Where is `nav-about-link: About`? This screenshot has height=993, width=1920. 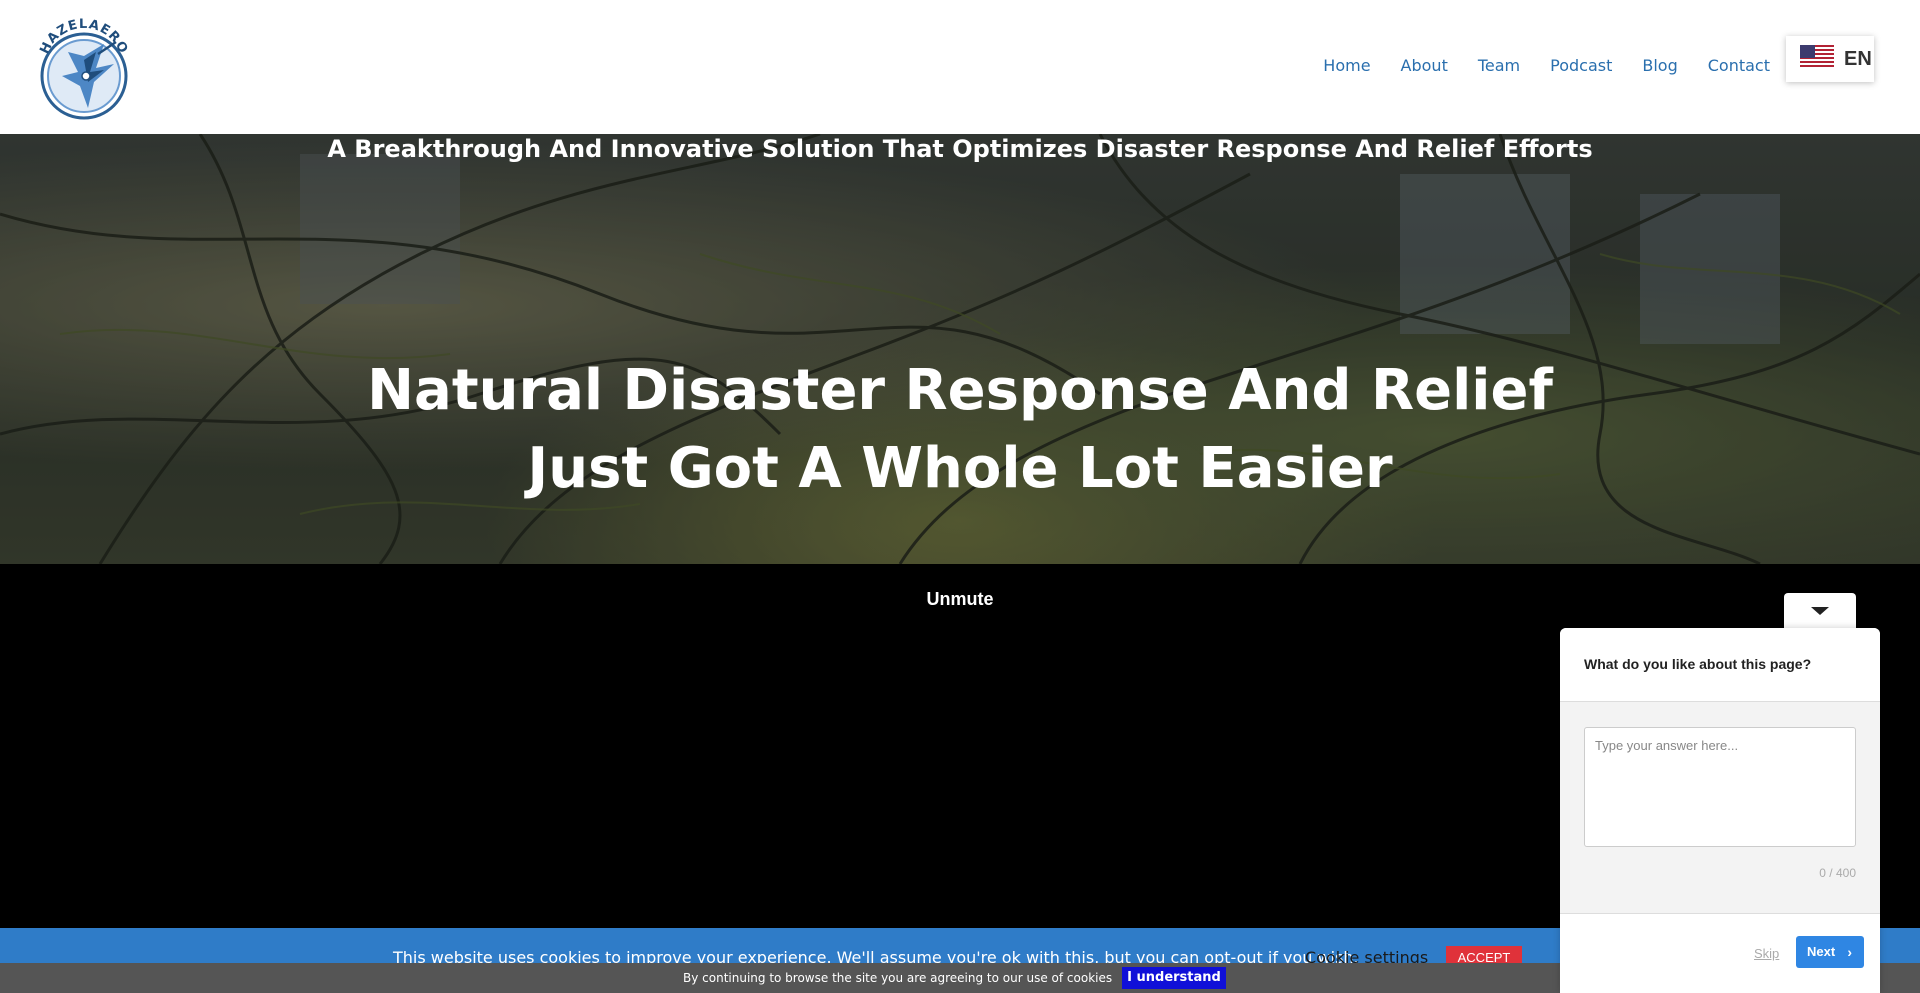
nav-about-link: About is located at coordinates (1424, 65).